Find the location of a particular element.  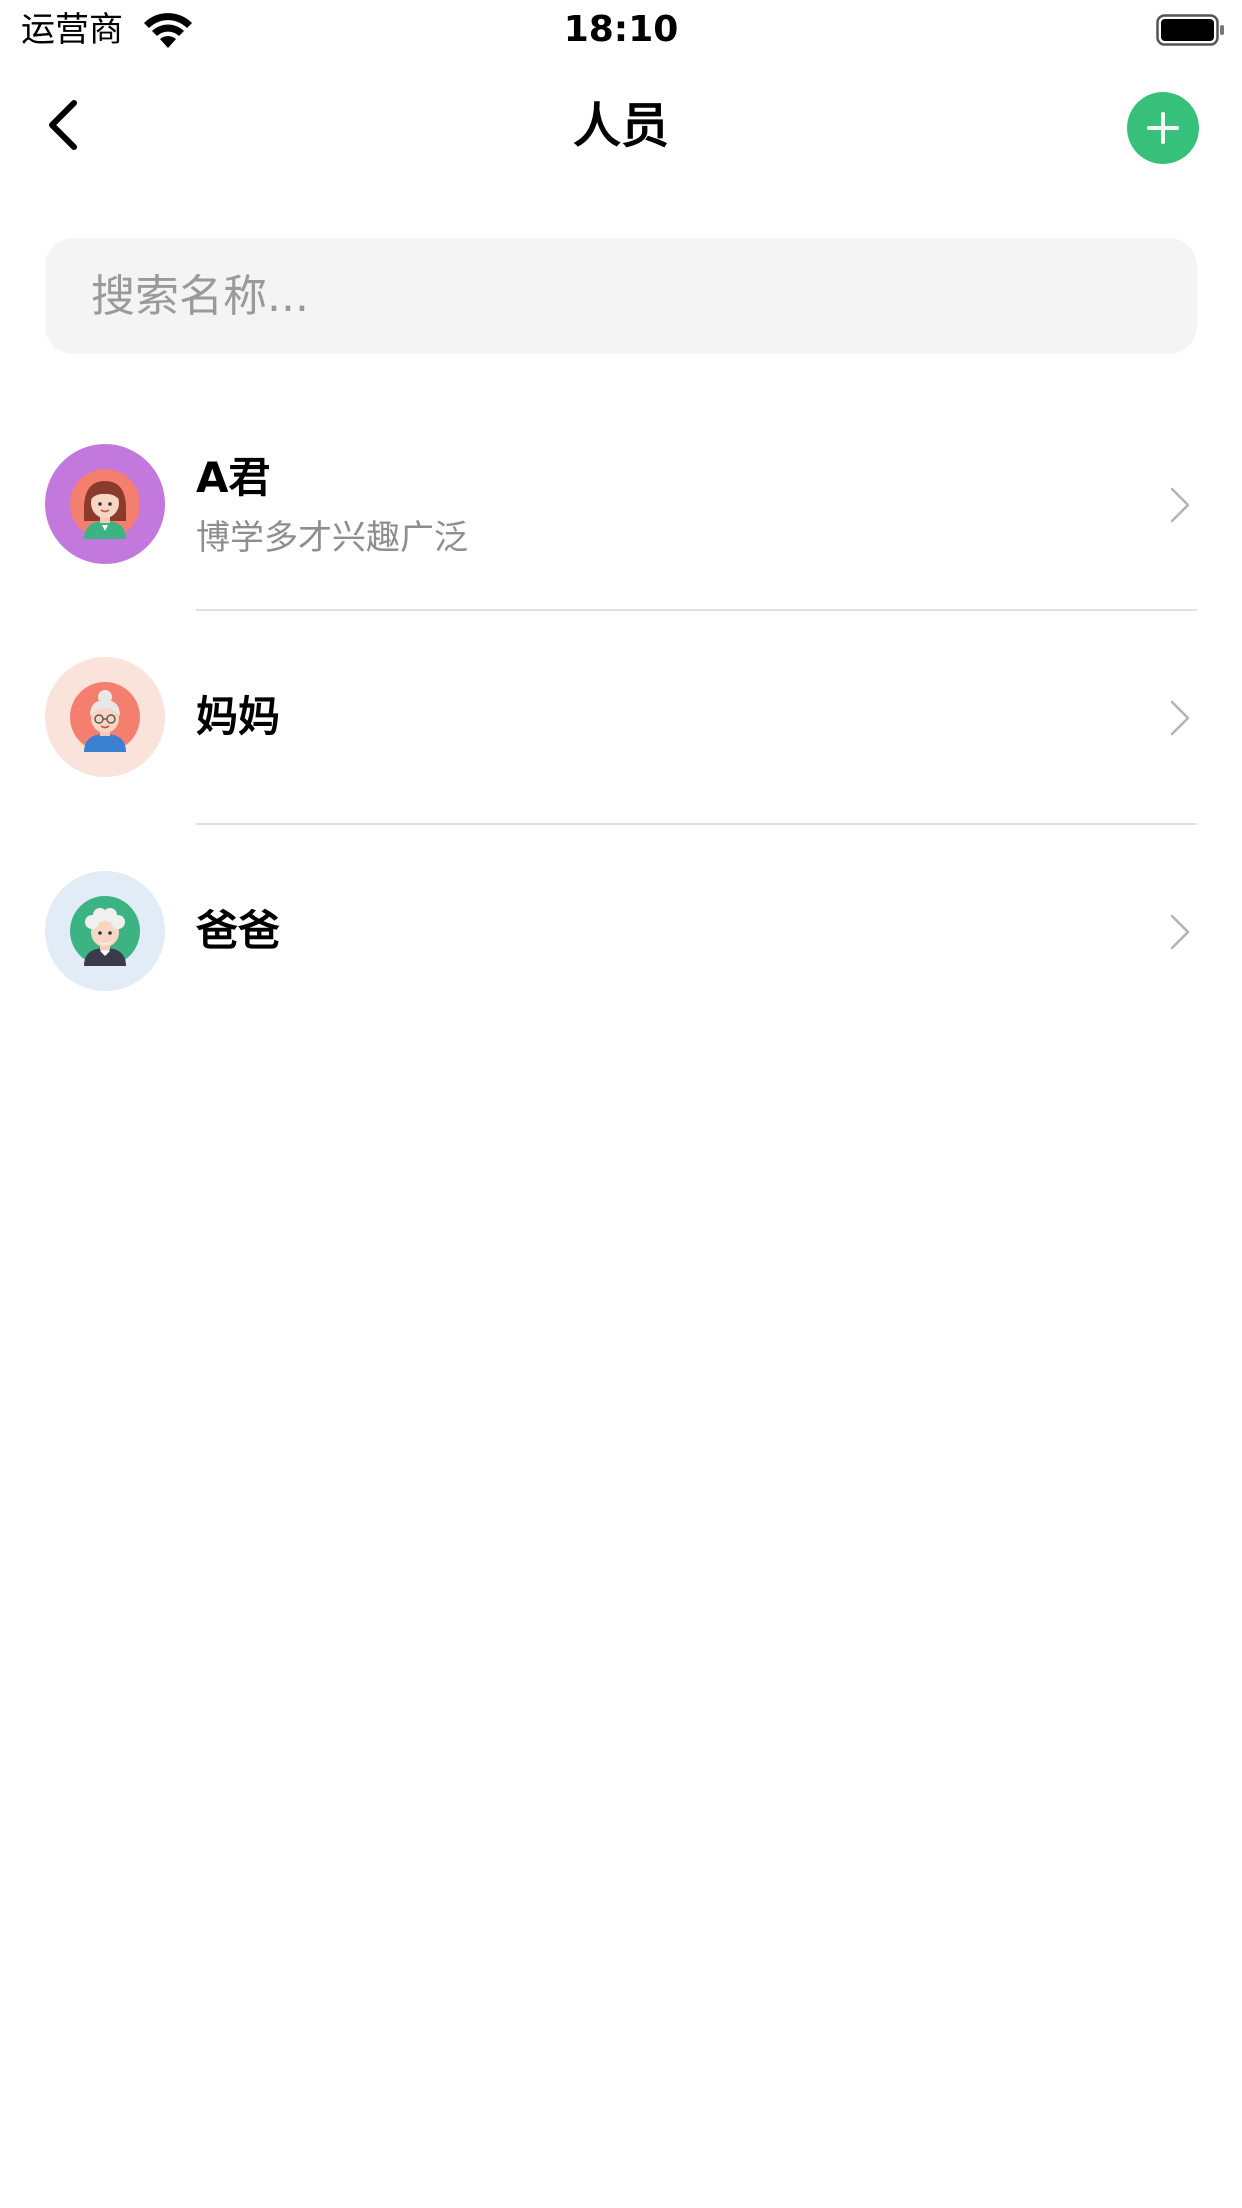

status-bar: 运营商 18:10 is located at coordinates (621, 30).